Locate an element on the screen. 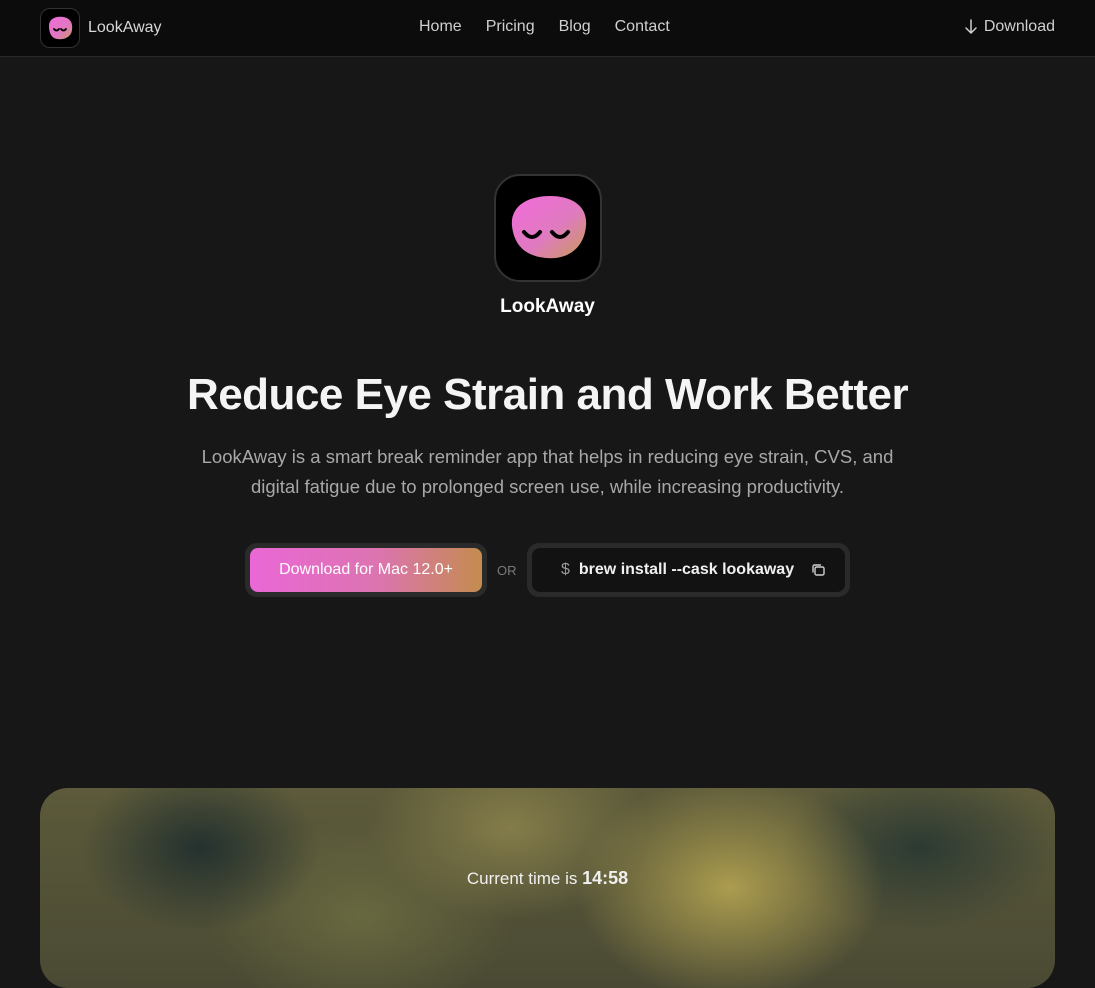 The height and width of the screenshot is (988, 1095). brew-command-frame: $ brew install --cask lookaway is located at coordinates (688, 570).